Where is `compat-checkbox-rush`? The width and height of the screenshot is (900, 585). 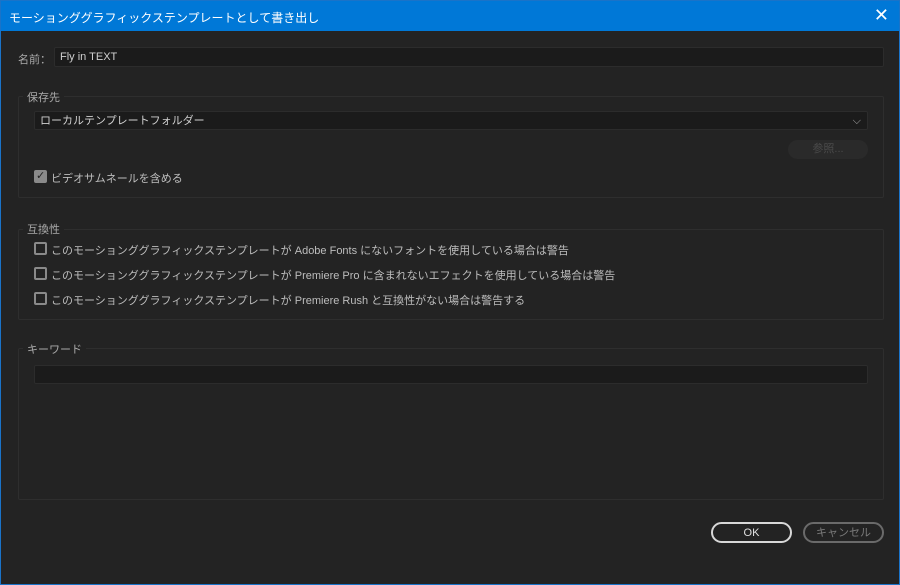 compat-checkbox-rush is located at coordinates (40, 298).